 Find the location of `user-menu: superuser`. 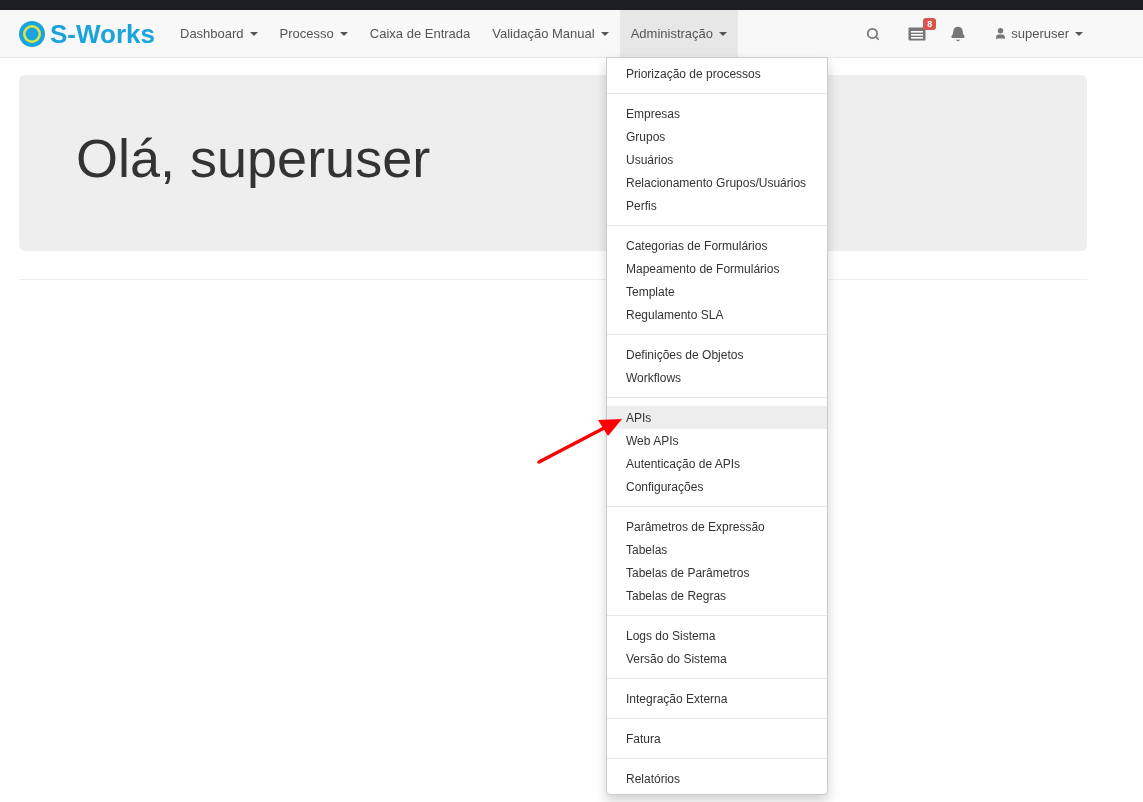

user-menu: superuser is located at coordinates (1038, 33).